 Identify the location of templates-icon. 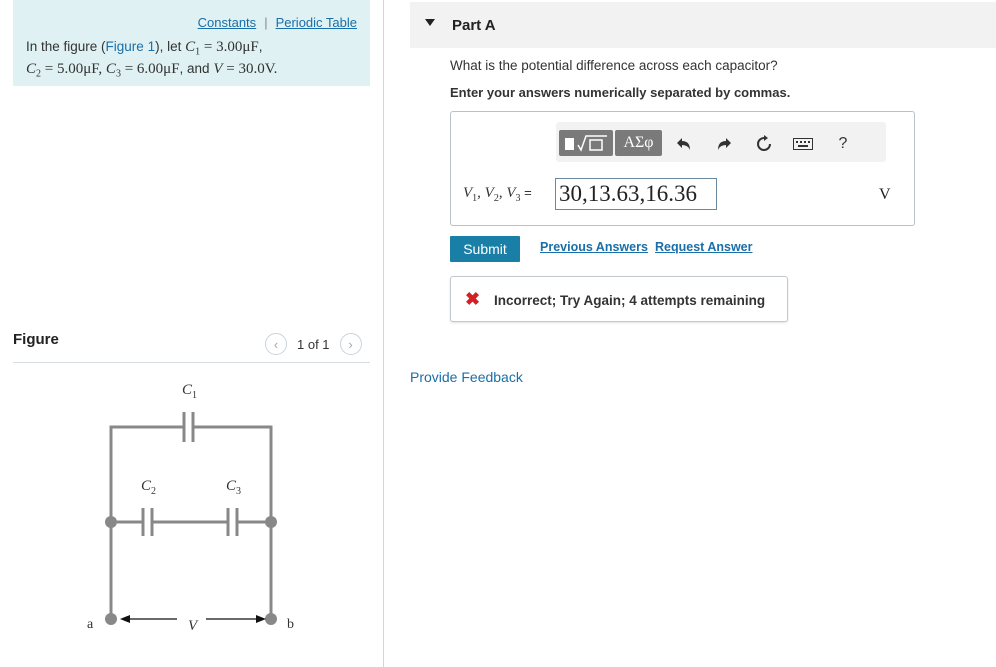
(586, 143).